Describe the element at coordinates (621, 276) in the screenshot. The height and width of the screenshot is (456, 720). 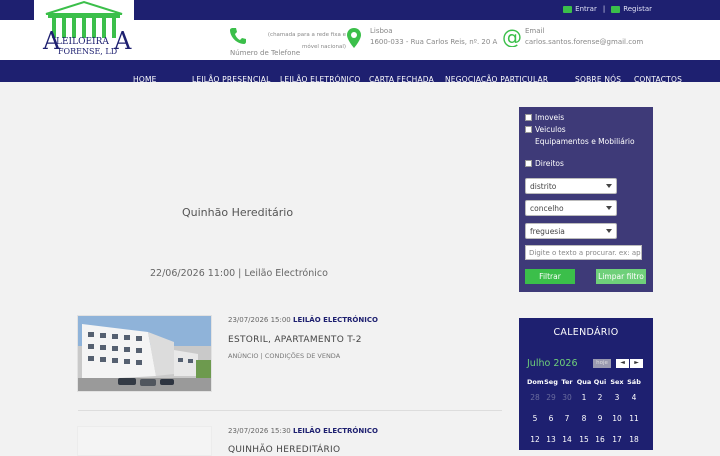
I see `clear-filter-button: Limpar filtro` at that location.